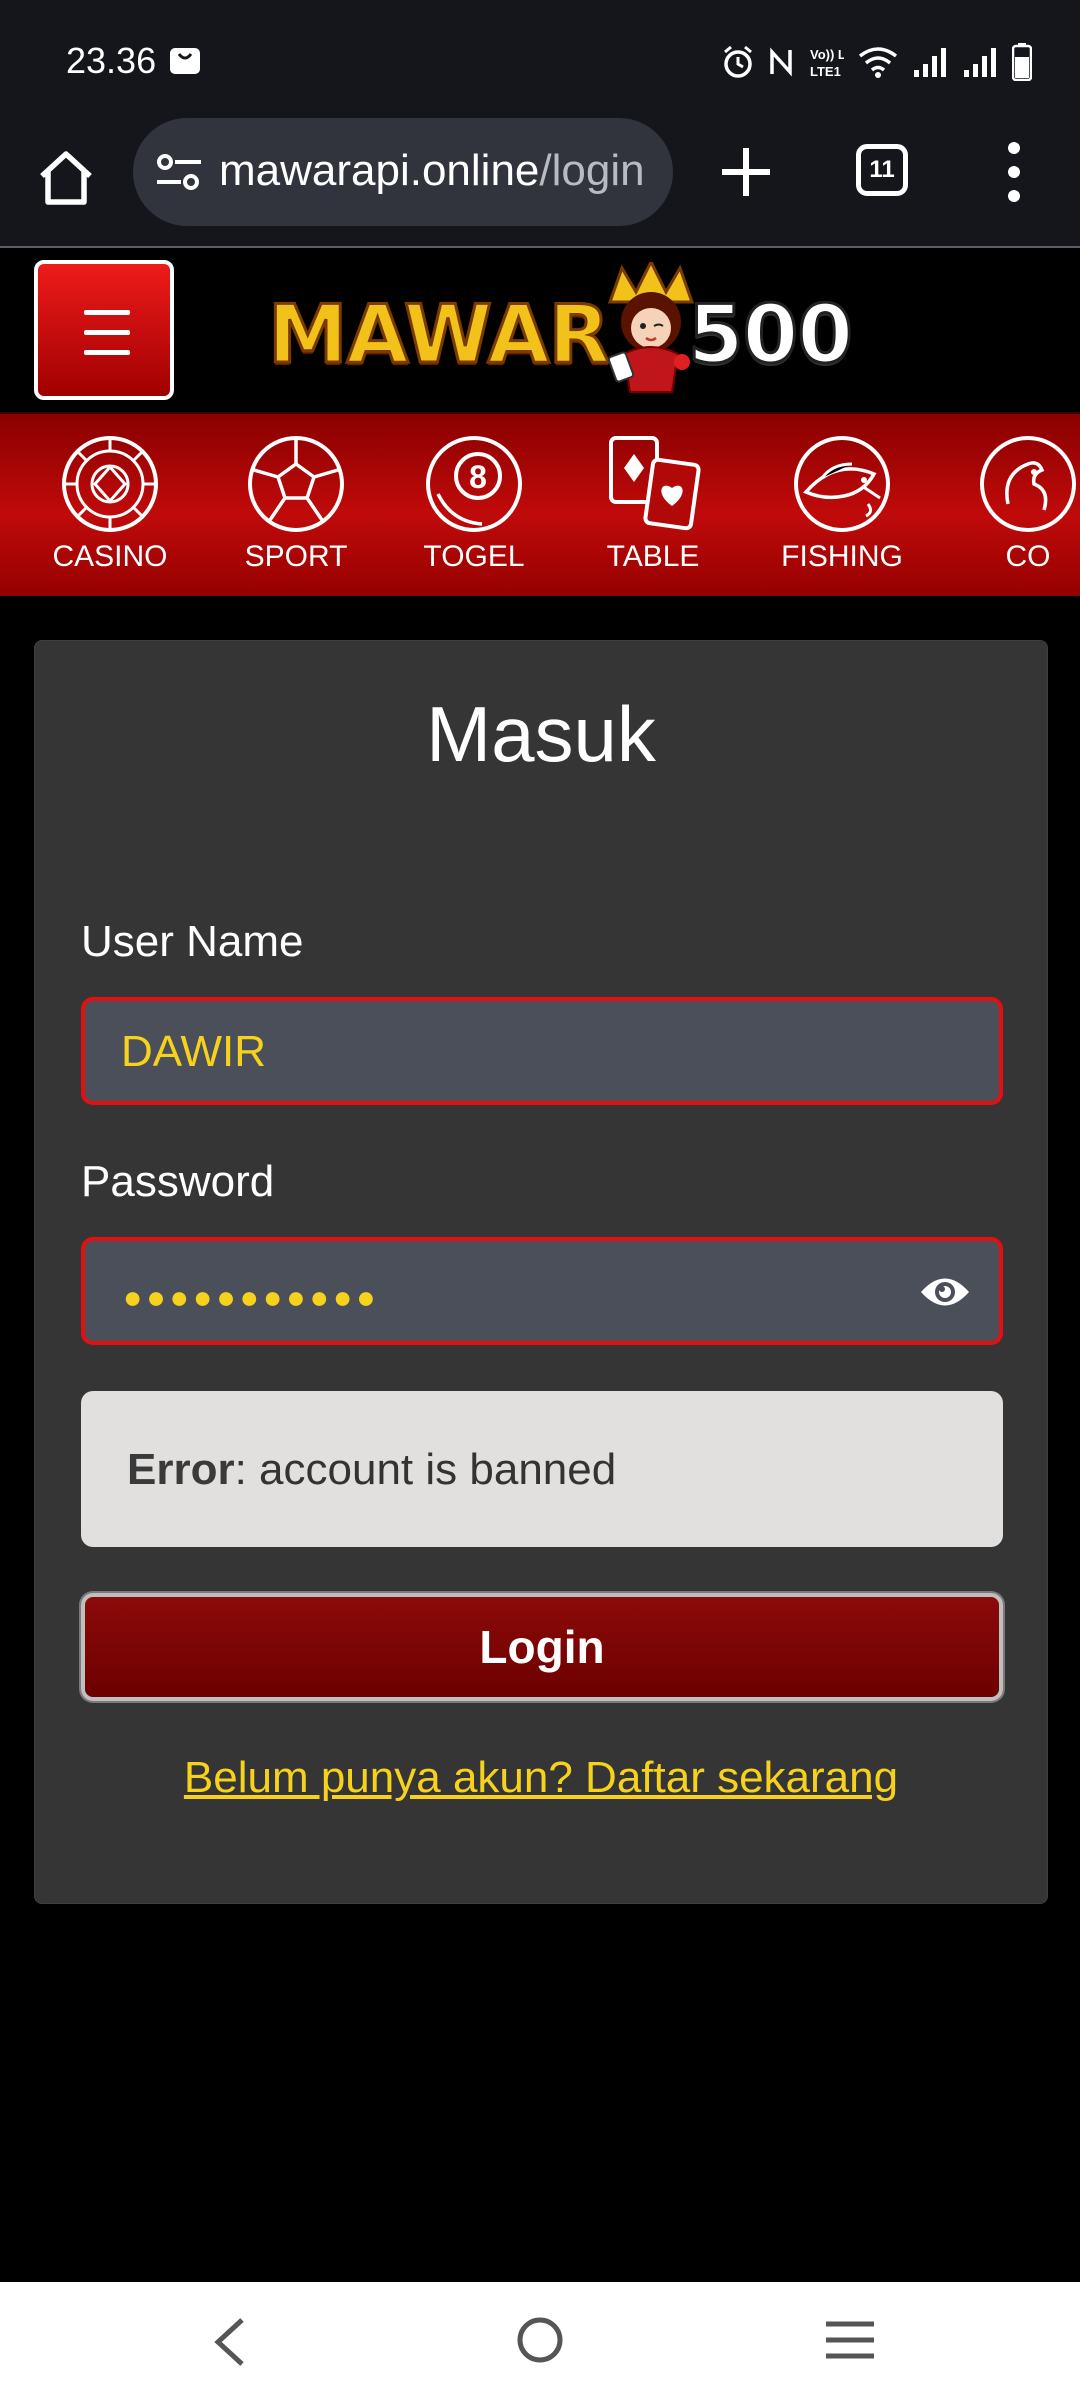  What do you see at coordinates (842, 484) in the screenshot?
I see `fish-icon` at bounding box center [842, 484].